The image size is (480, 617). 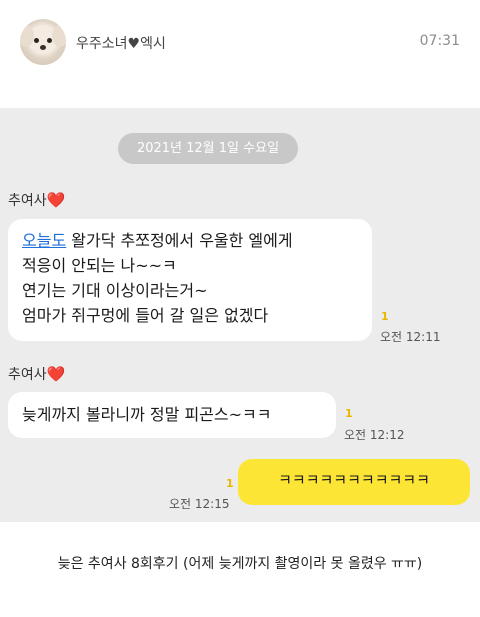 What do you see at coordinates (44, 240) in the screenshot?
I see `message-link: 오늘도` at bounding box center [44, 240].